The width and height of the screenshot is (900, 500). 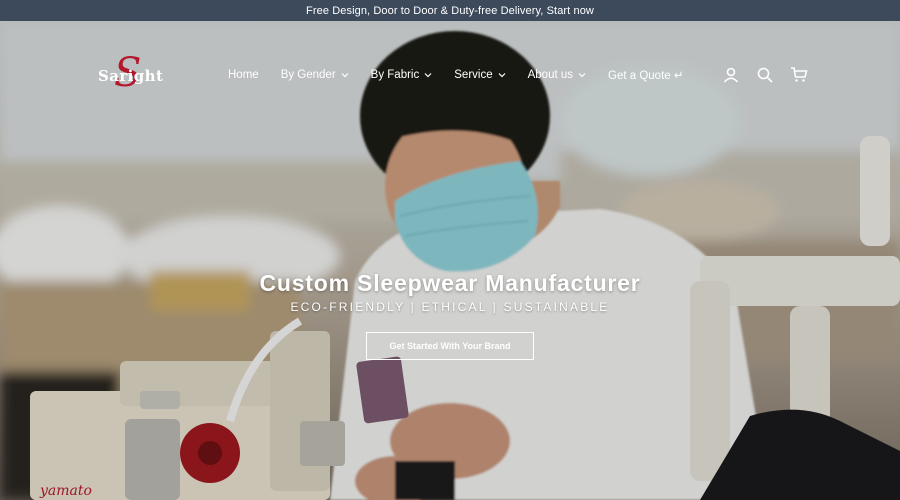 I want to click on account-icon, so click(x=731, y=75).